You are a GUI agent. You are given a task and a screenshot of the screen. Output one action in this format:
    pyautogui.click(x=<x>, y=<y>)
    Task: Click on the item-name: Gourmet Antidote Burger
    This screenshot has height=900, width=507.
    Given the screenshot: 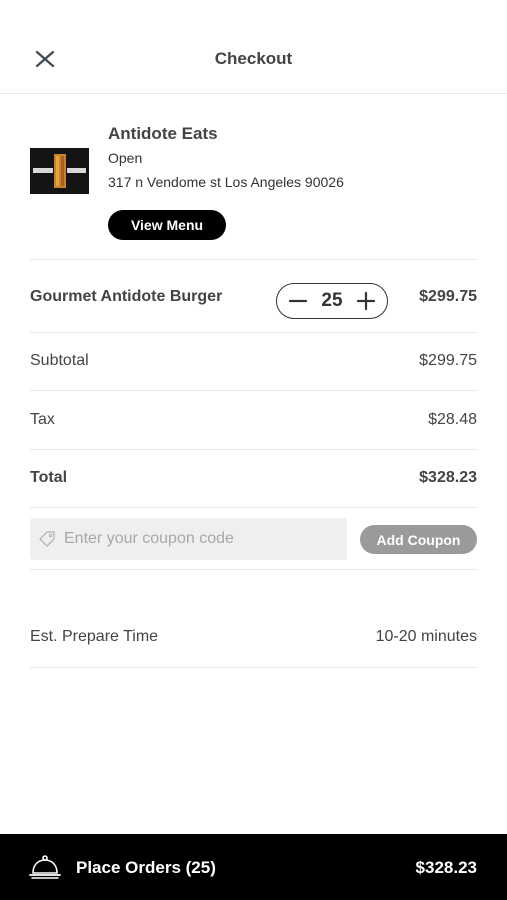 What is the action you would take?
    pyautogui.click(x=126, y=296)
    